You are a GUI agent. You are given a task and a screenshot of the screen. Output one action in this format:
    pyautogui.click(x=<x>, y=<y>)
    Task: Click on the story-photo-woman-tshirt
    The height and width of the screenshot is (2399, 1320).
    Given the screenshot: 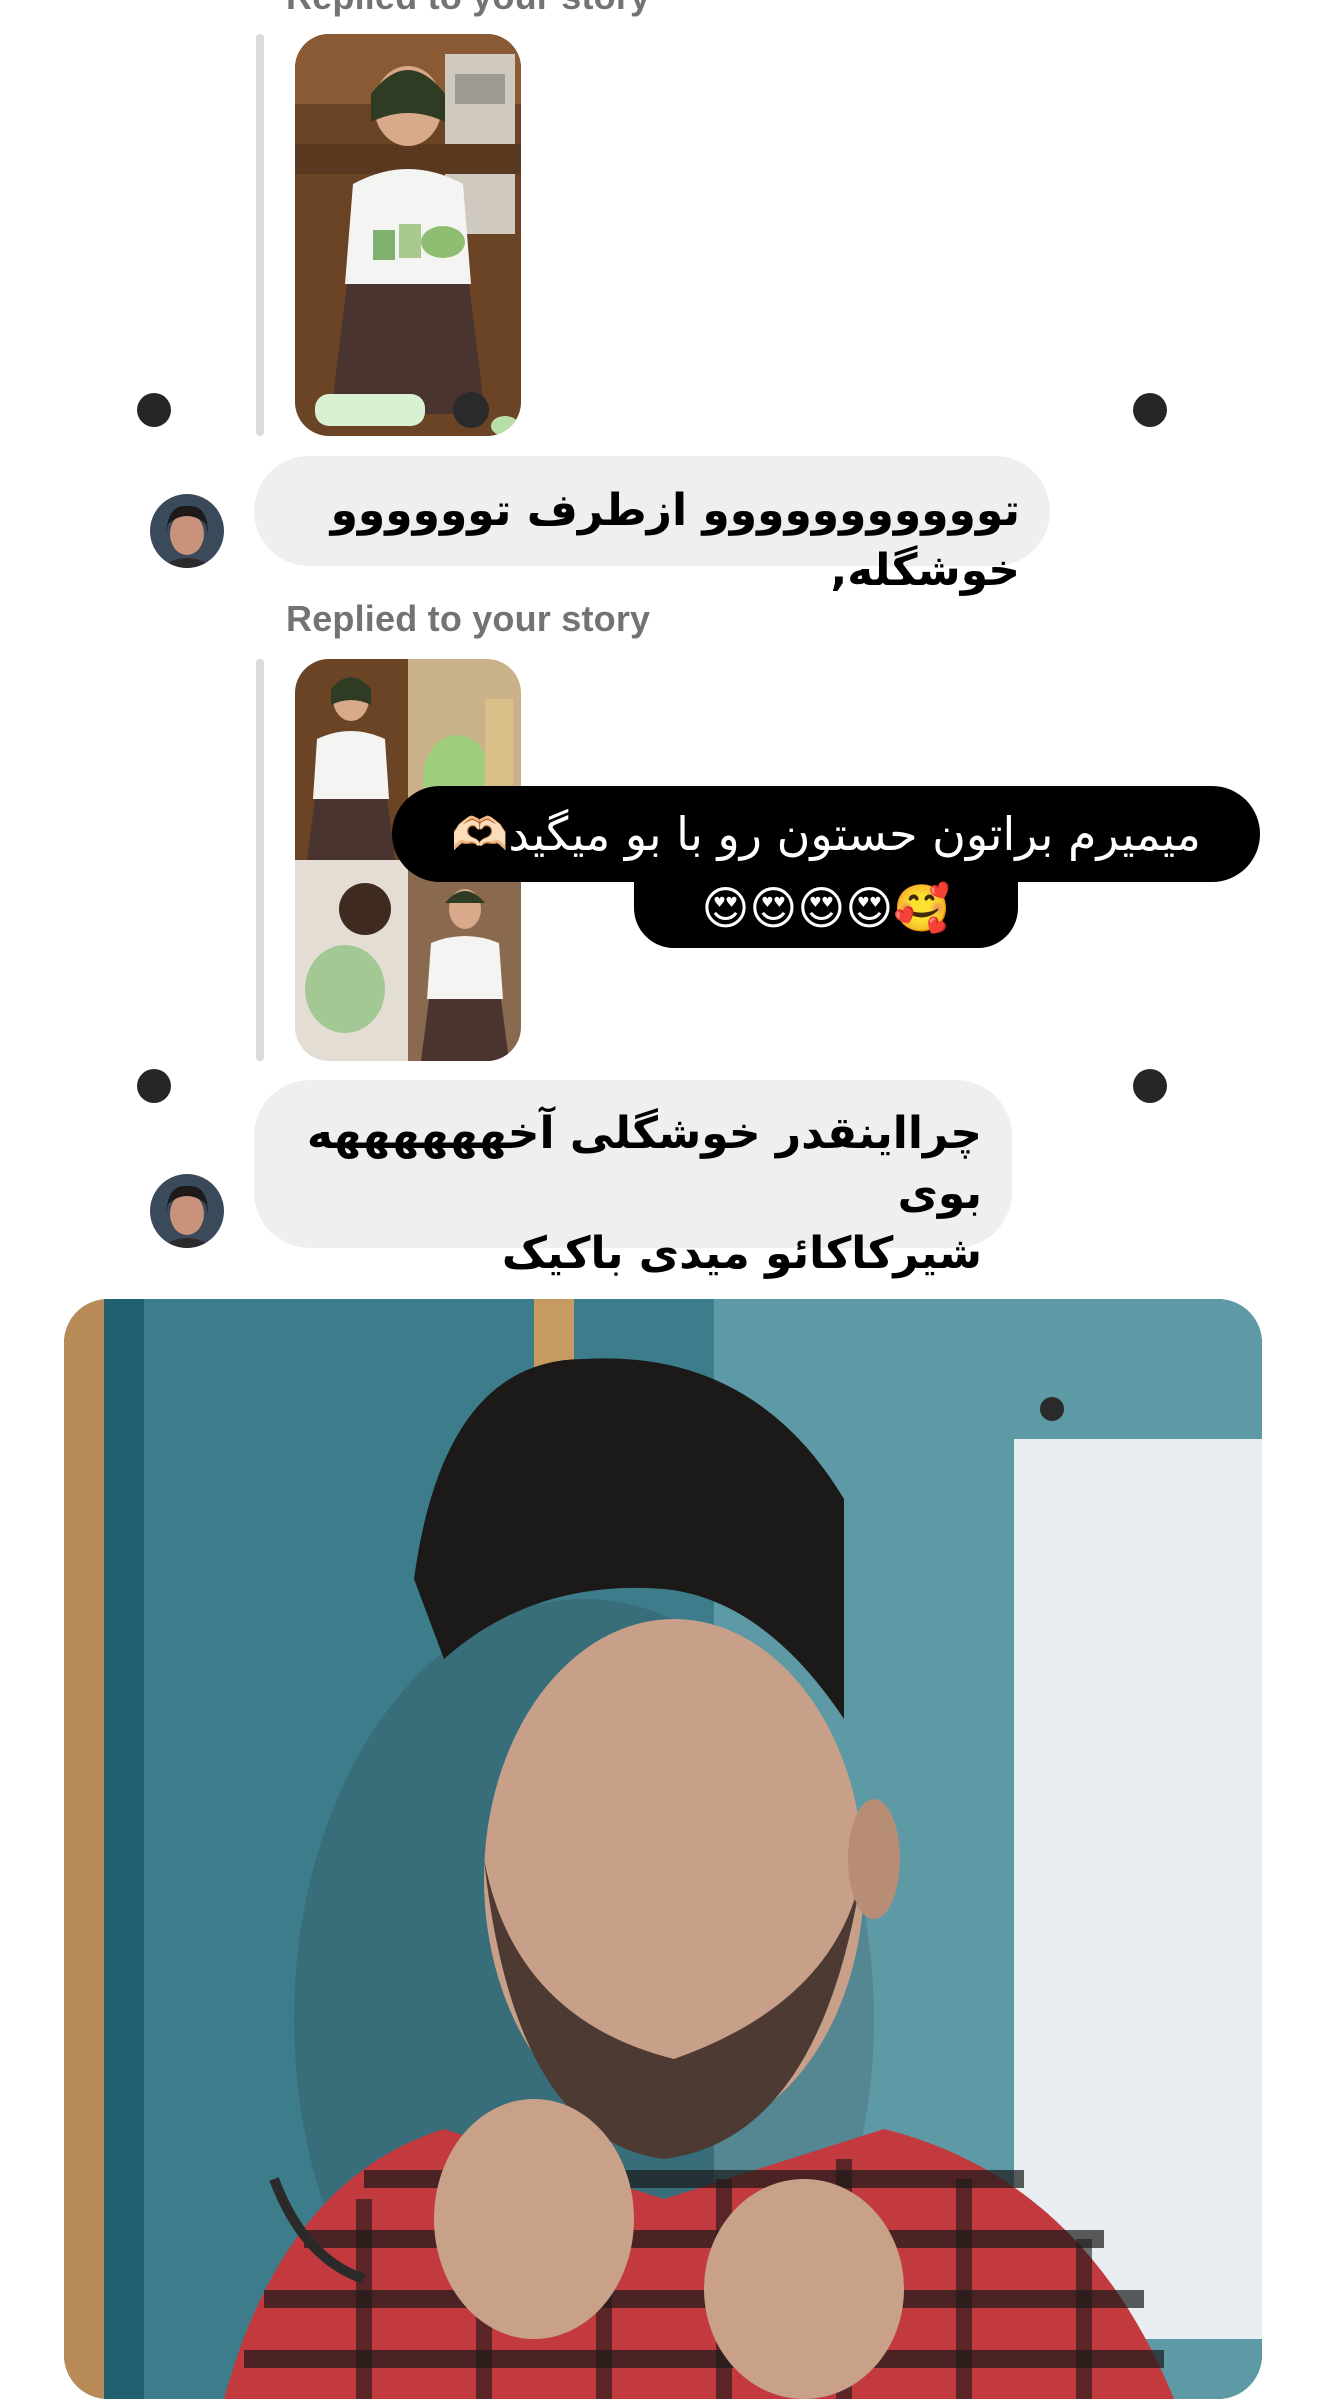 What is the action you would take?
    pyautogui.click(x=408, y=235)
    